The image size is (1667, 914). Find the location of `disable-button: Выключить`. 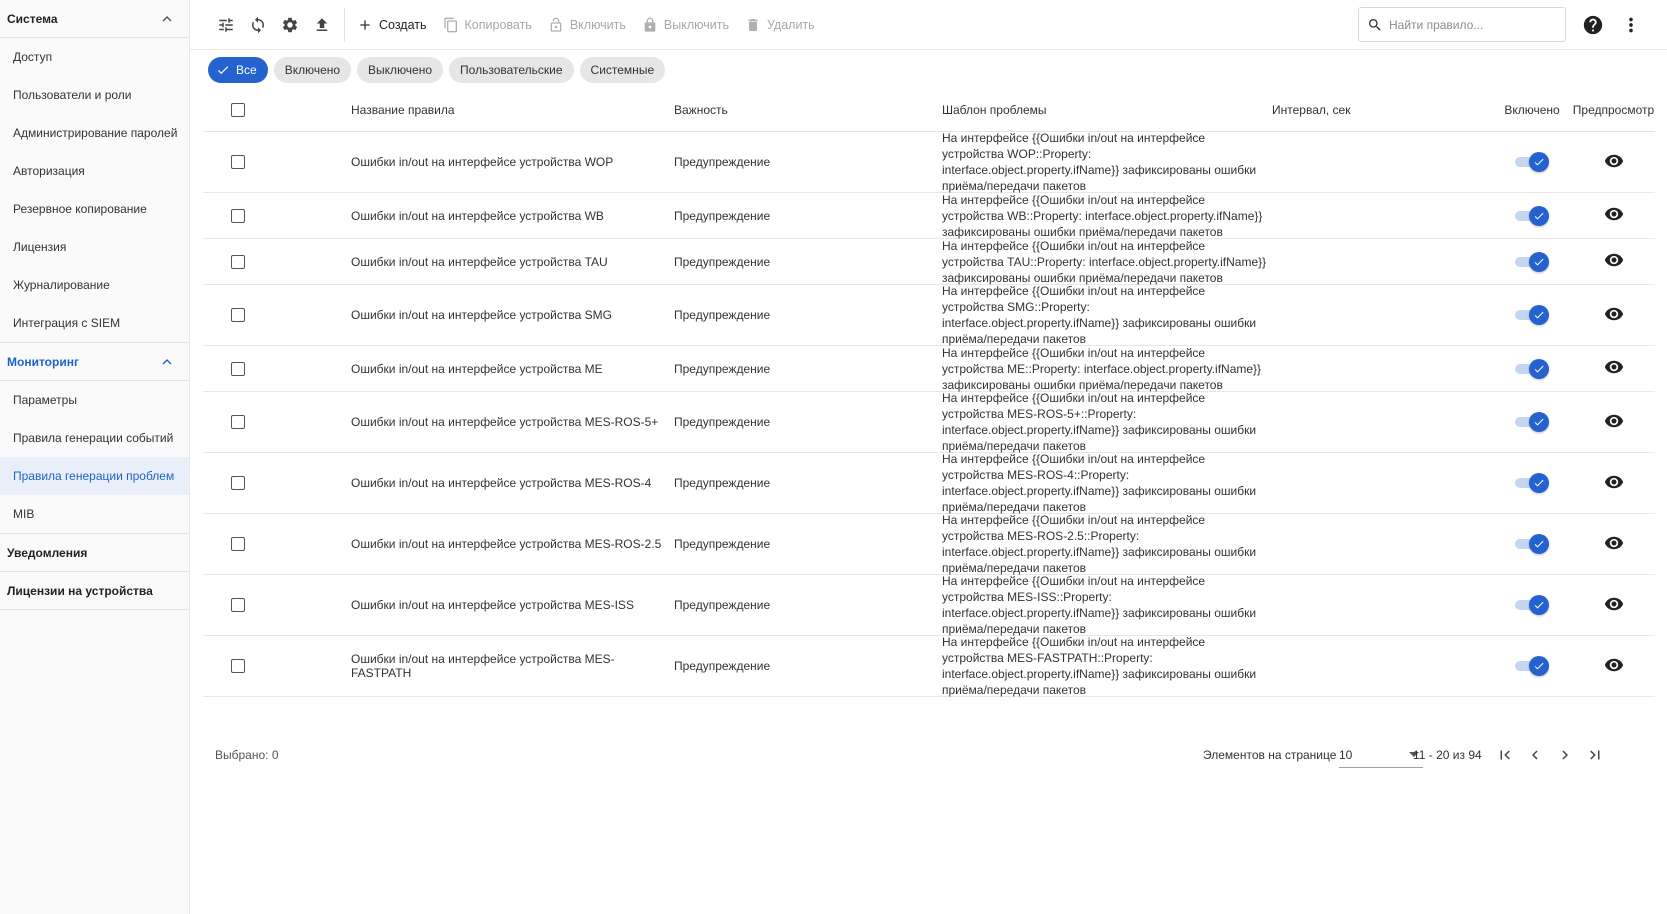

disable-button: Выключить is located at coordinates (685, 25).